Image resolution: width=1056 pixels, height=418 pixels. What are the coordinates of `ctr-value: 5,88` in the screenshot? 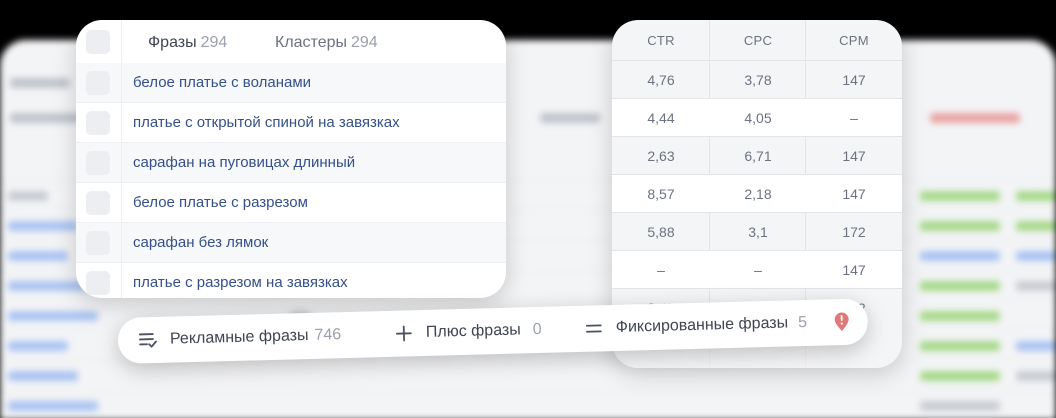 It's located at (661, 232).